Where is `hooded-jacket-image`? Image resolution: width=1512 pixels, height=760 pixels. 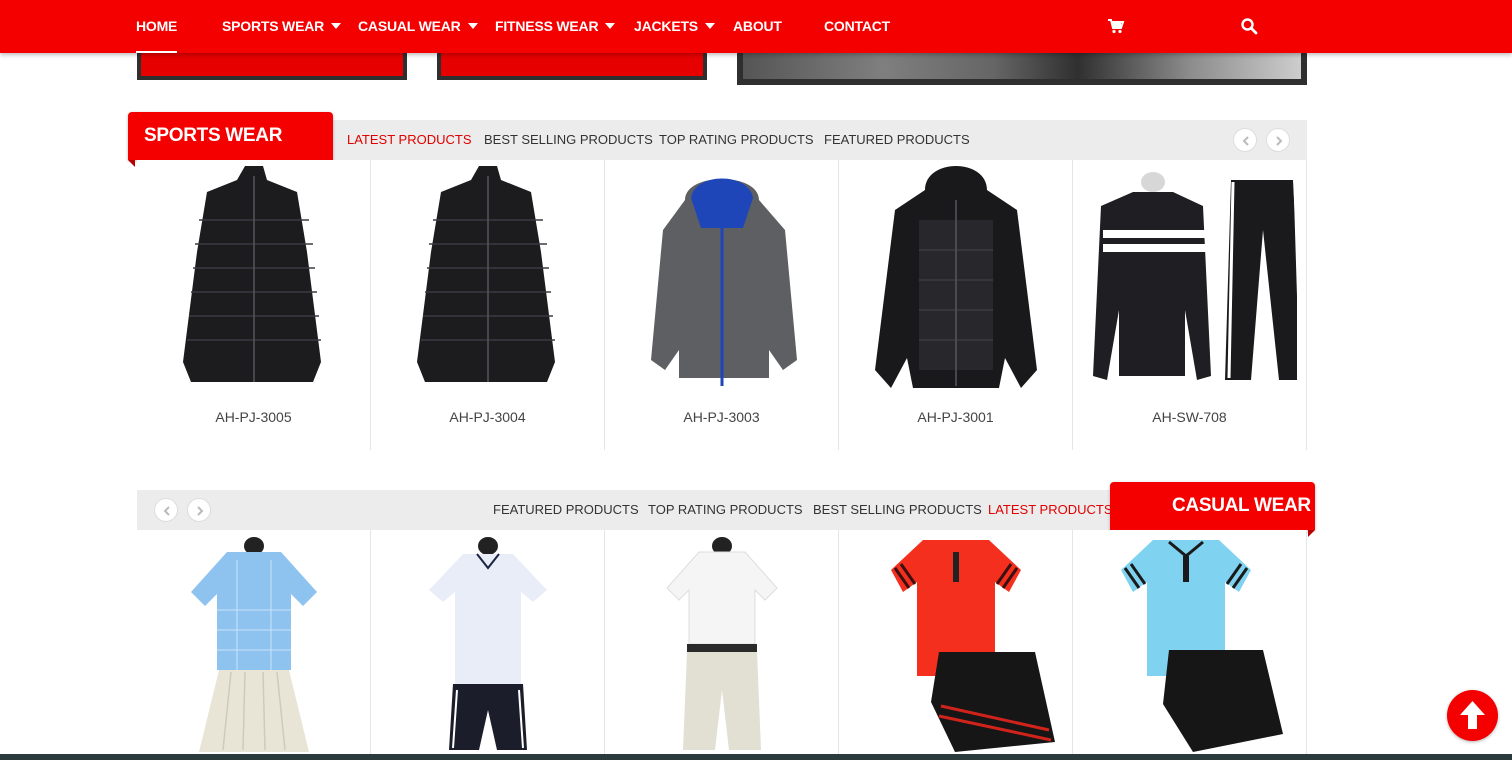 hooded-jacket-image is located at coordinates (724, 282).